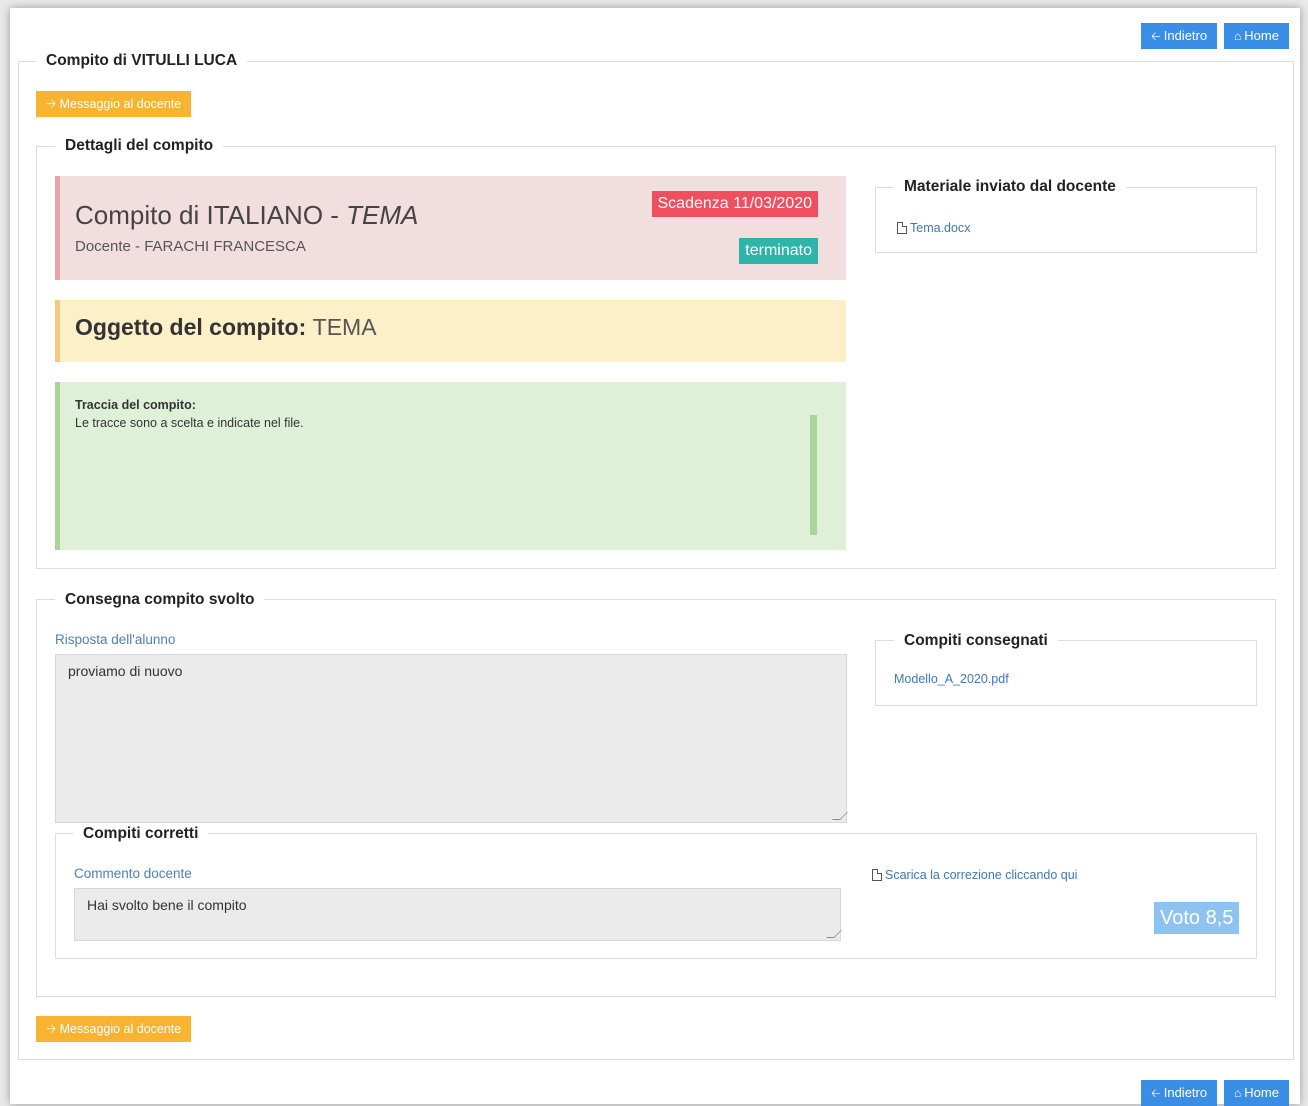 The width and height of the screenshot is (1308, 1106). I want to click on material-legend: Materiale inviato dal docente, so click(1010, 187).